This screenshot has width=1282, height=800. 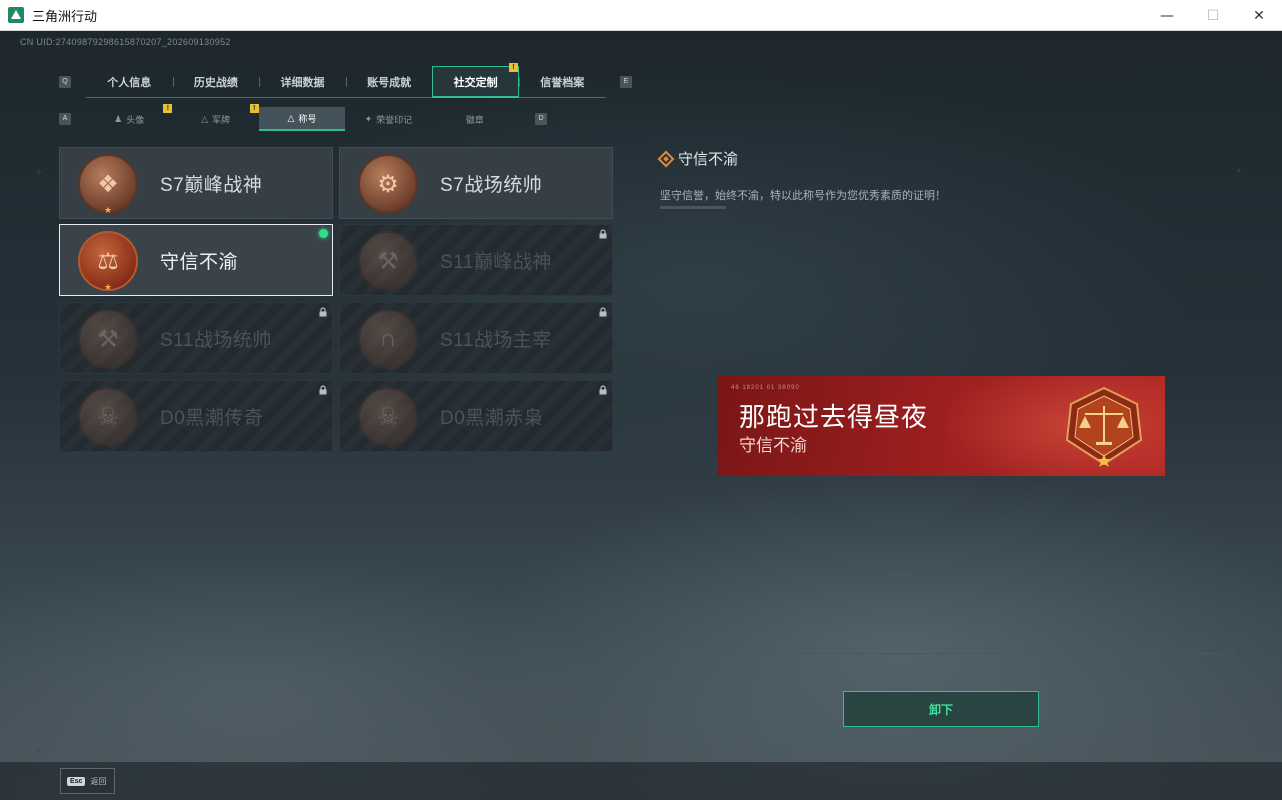 What do you see at coordinates (307, 118) in the screenshot?
I see `subtab-label: 称号` at bounding box center [307, 118].